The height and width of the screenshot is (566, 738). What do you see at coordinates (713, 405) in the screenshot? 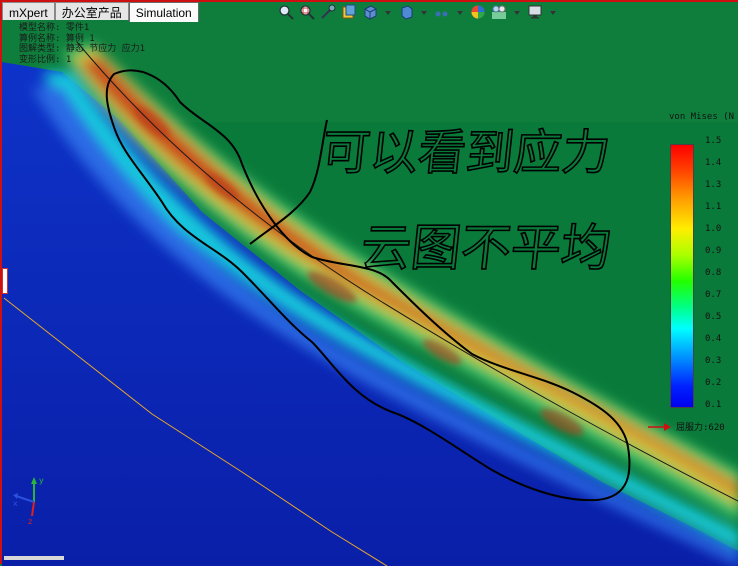
I see `legend-tick: 0.1` at bounding box center [713, 405].